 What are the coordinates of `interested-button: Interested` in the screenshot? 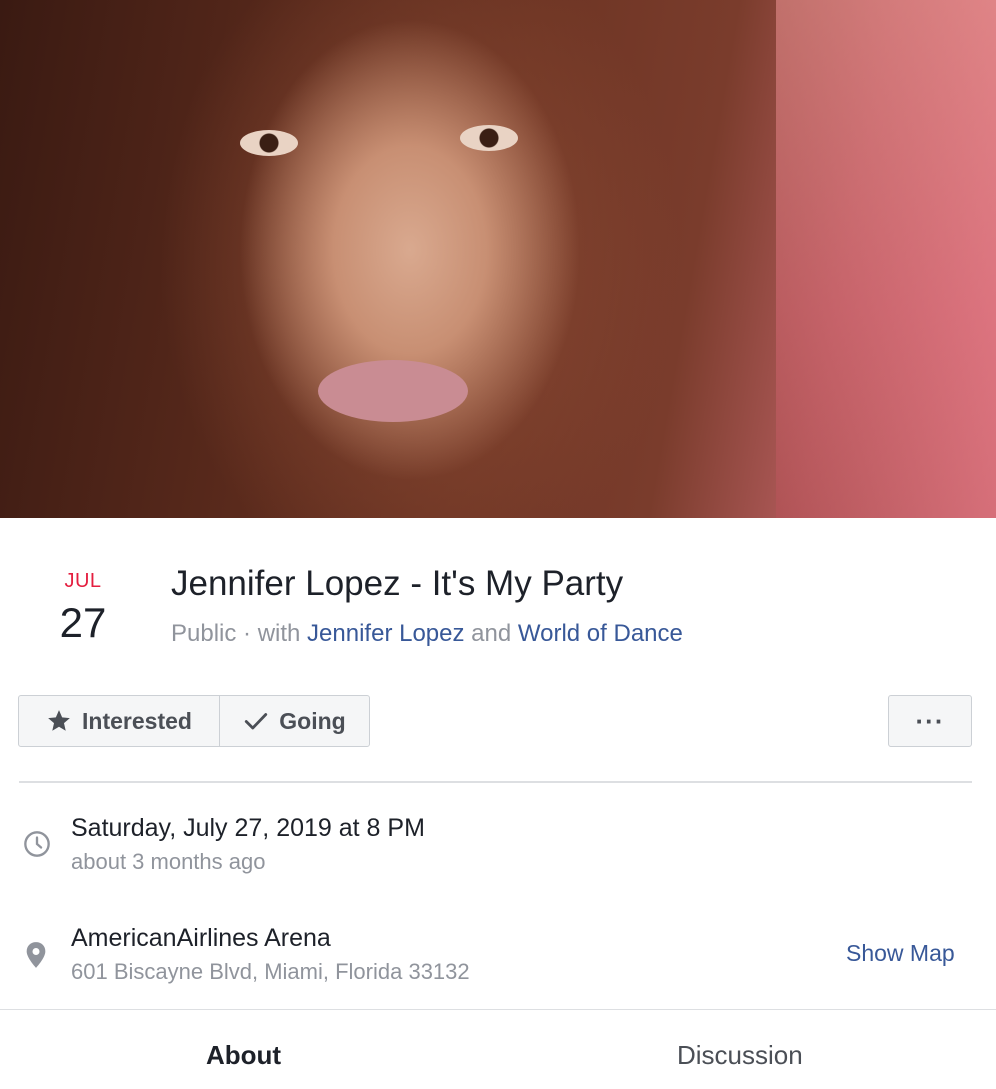 It's located at (119, 721).